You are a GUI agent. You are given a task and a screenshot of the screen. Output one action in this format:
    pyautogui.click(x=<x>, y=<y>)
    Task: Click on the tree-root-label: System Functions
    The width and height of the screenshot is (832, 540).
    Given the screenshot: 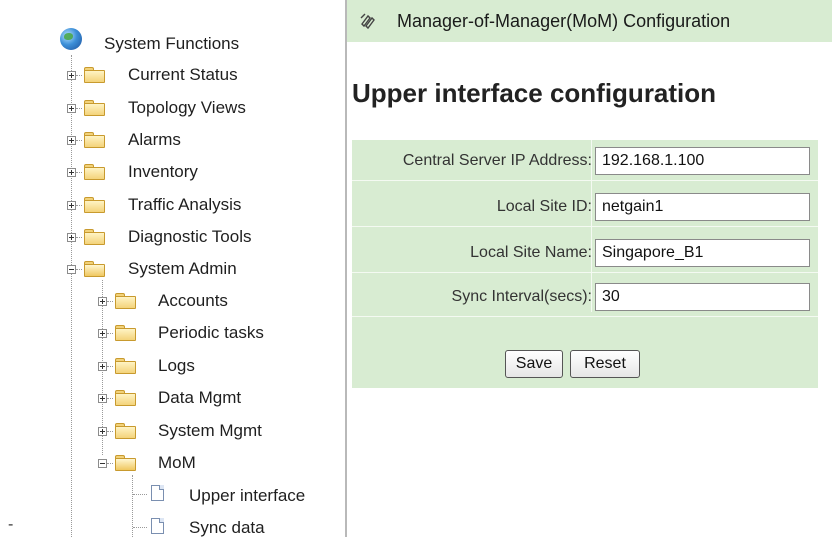 What is the action you would take?
    pyautogui.click(x=172, y=43)
    